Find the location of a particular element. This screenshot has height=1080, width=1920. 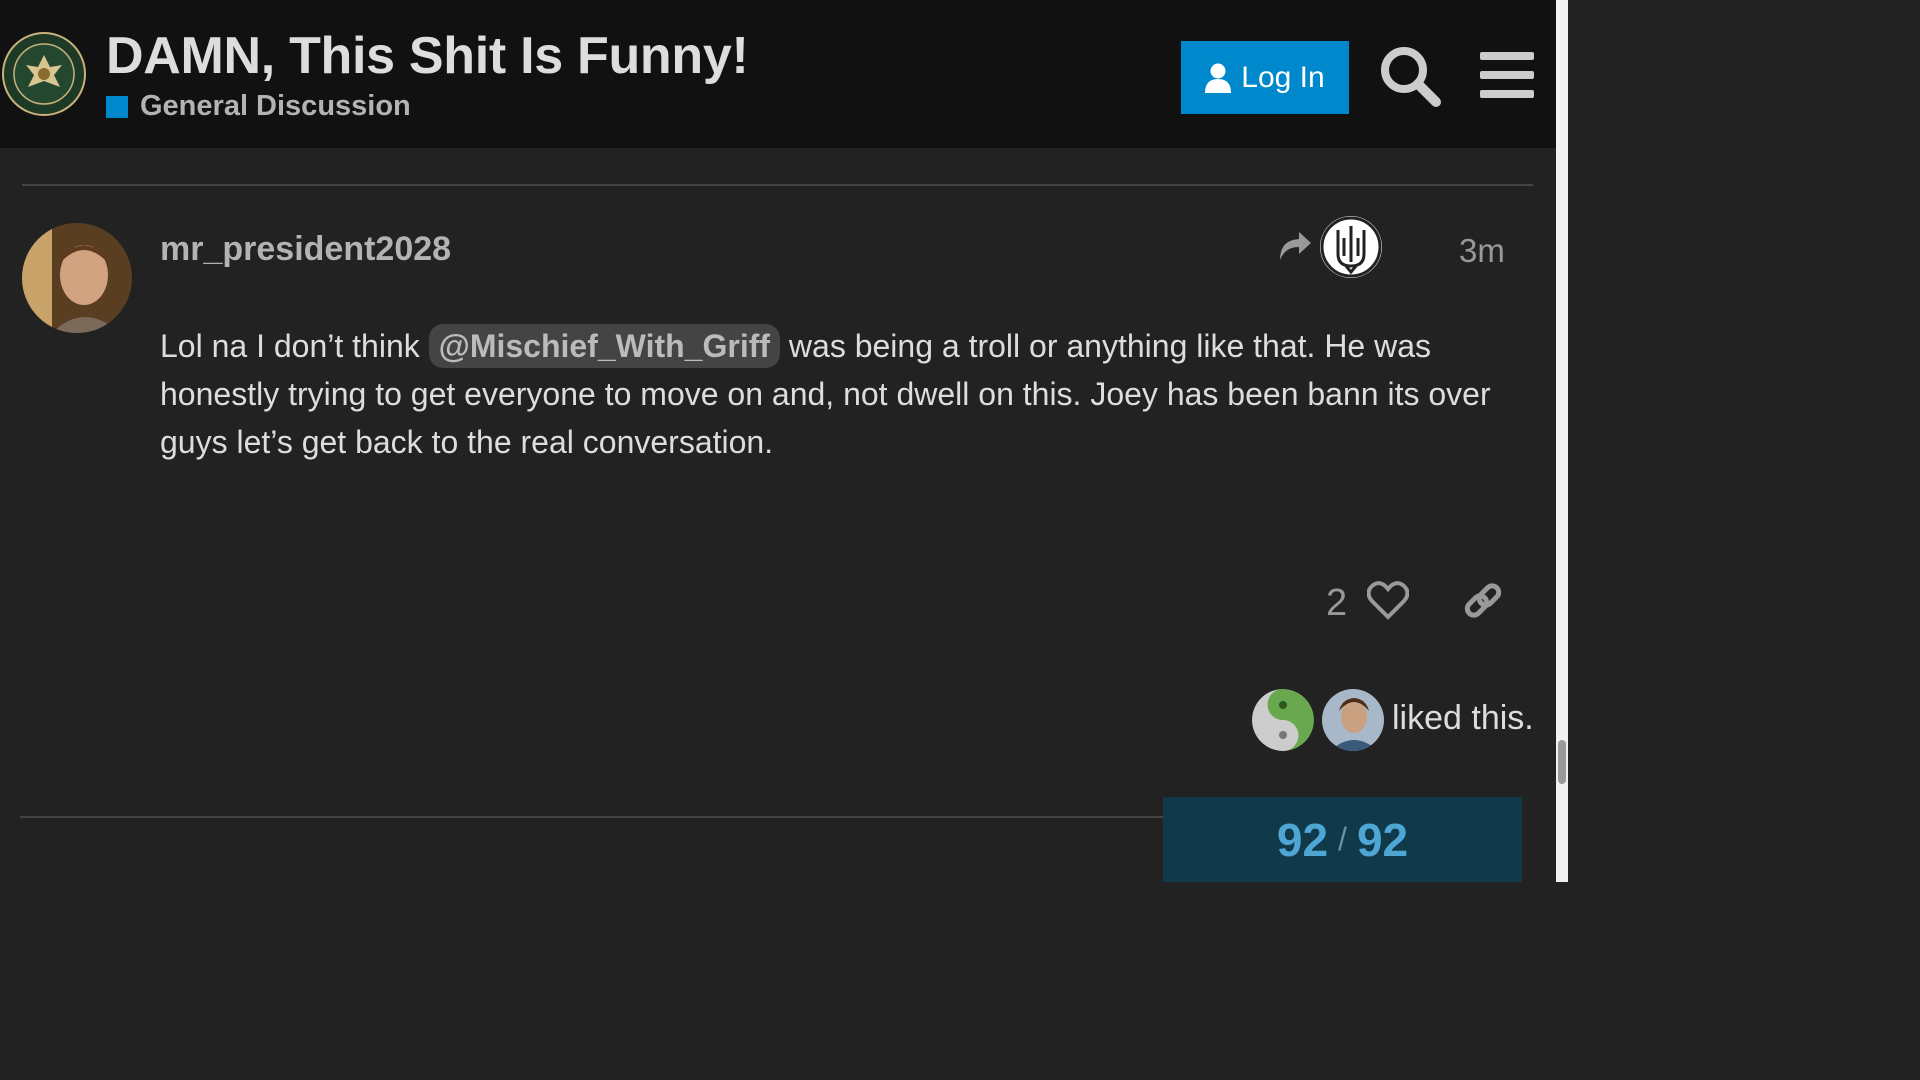

page-scrollbar is located at coordinates (1562, 441).